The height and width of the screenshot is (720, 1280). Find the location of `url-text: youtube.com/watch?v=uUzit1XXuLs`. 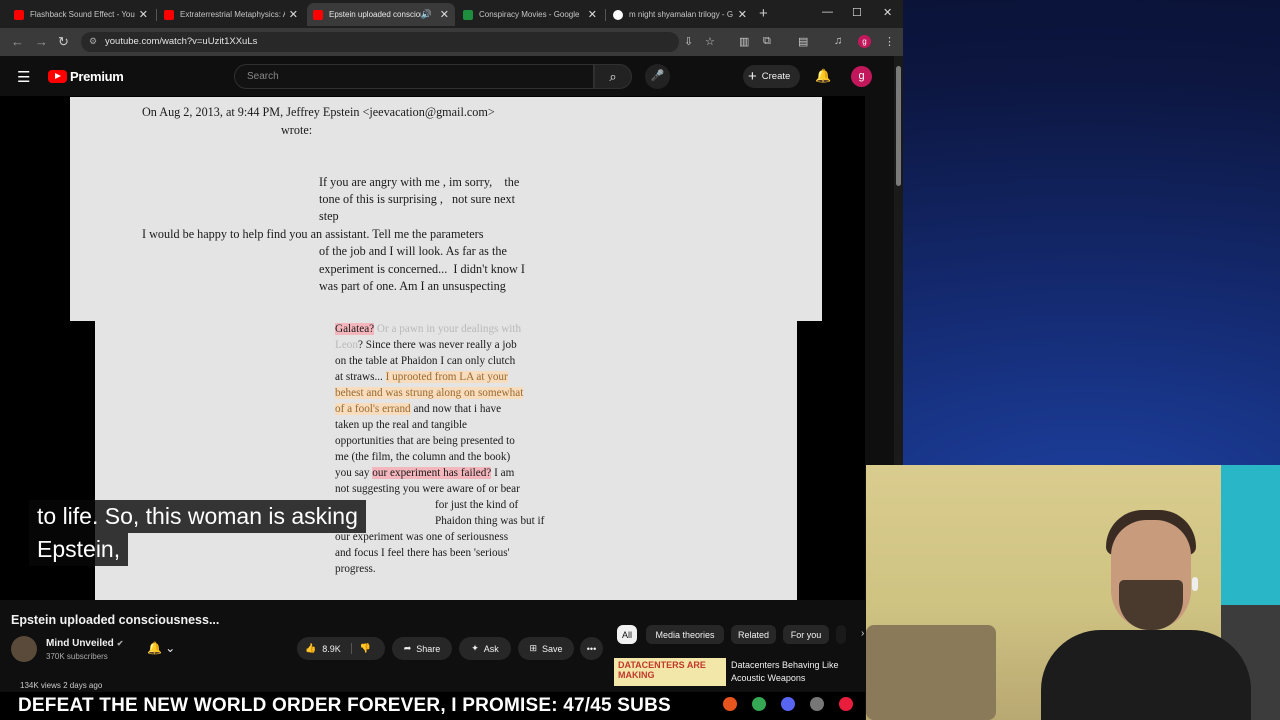

url-text: youtube.com/watch?v=uUzit1XXuLs is located at coordinates (181, 41).